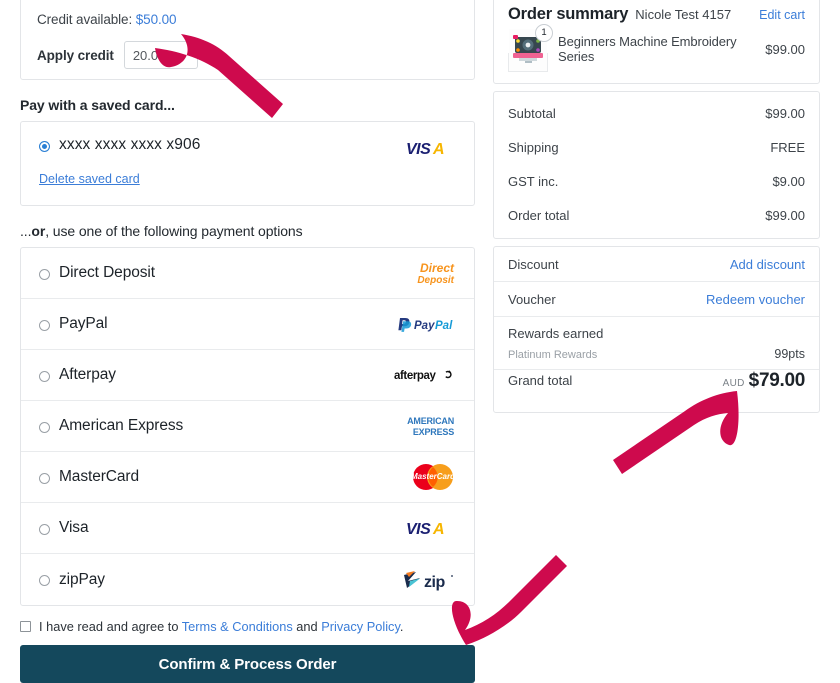 This screenshot has width=840, height=683. What do you see at coordinates (44, 376) in the screenshot?
I see `radio-afterpay` at bounding box center [44, 376].